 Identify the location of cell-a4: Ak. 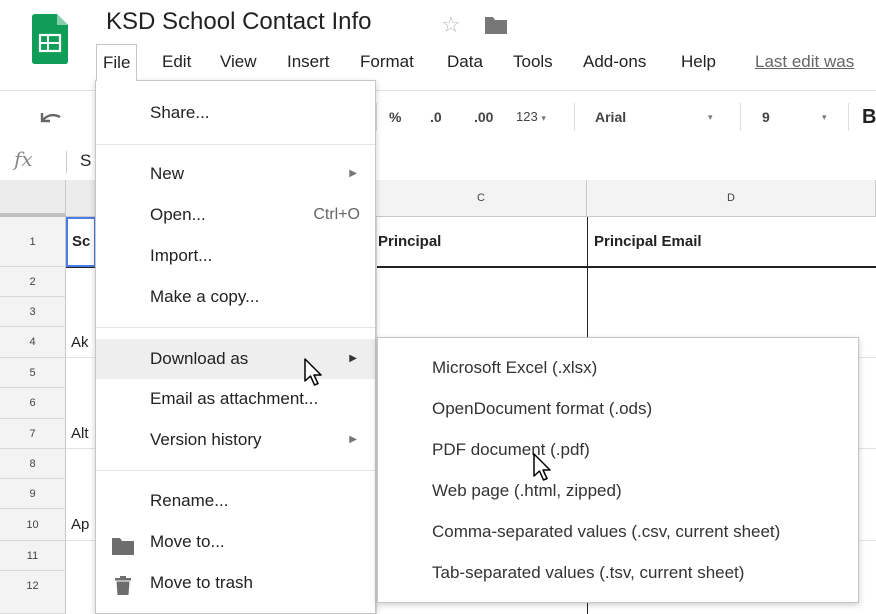
(83, 342).